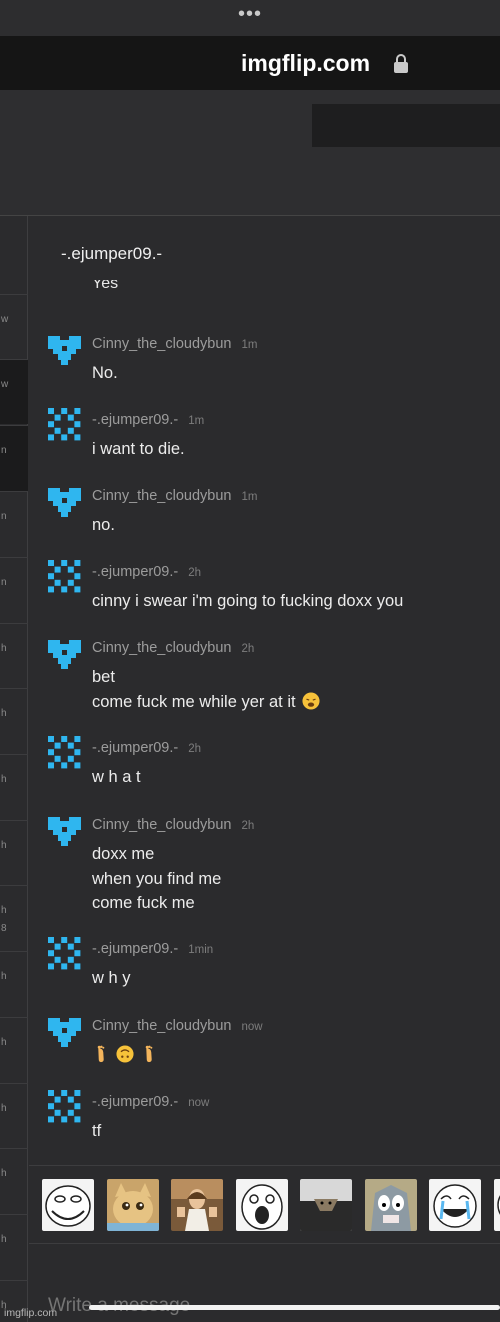 The height and width of the screenshot is (1322, 500). Describe the element at coordinates (455, 1205) in the screenshot. I see `happy-cry-face-sticker` at that location.